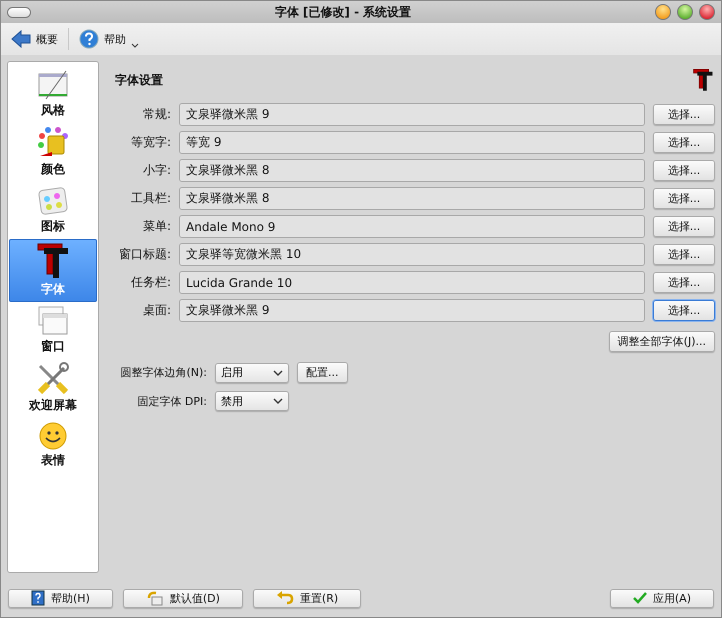  Describe the element at coordinates (252, 401) in the screenshot. I see `dropdown: 禁用` at that location.